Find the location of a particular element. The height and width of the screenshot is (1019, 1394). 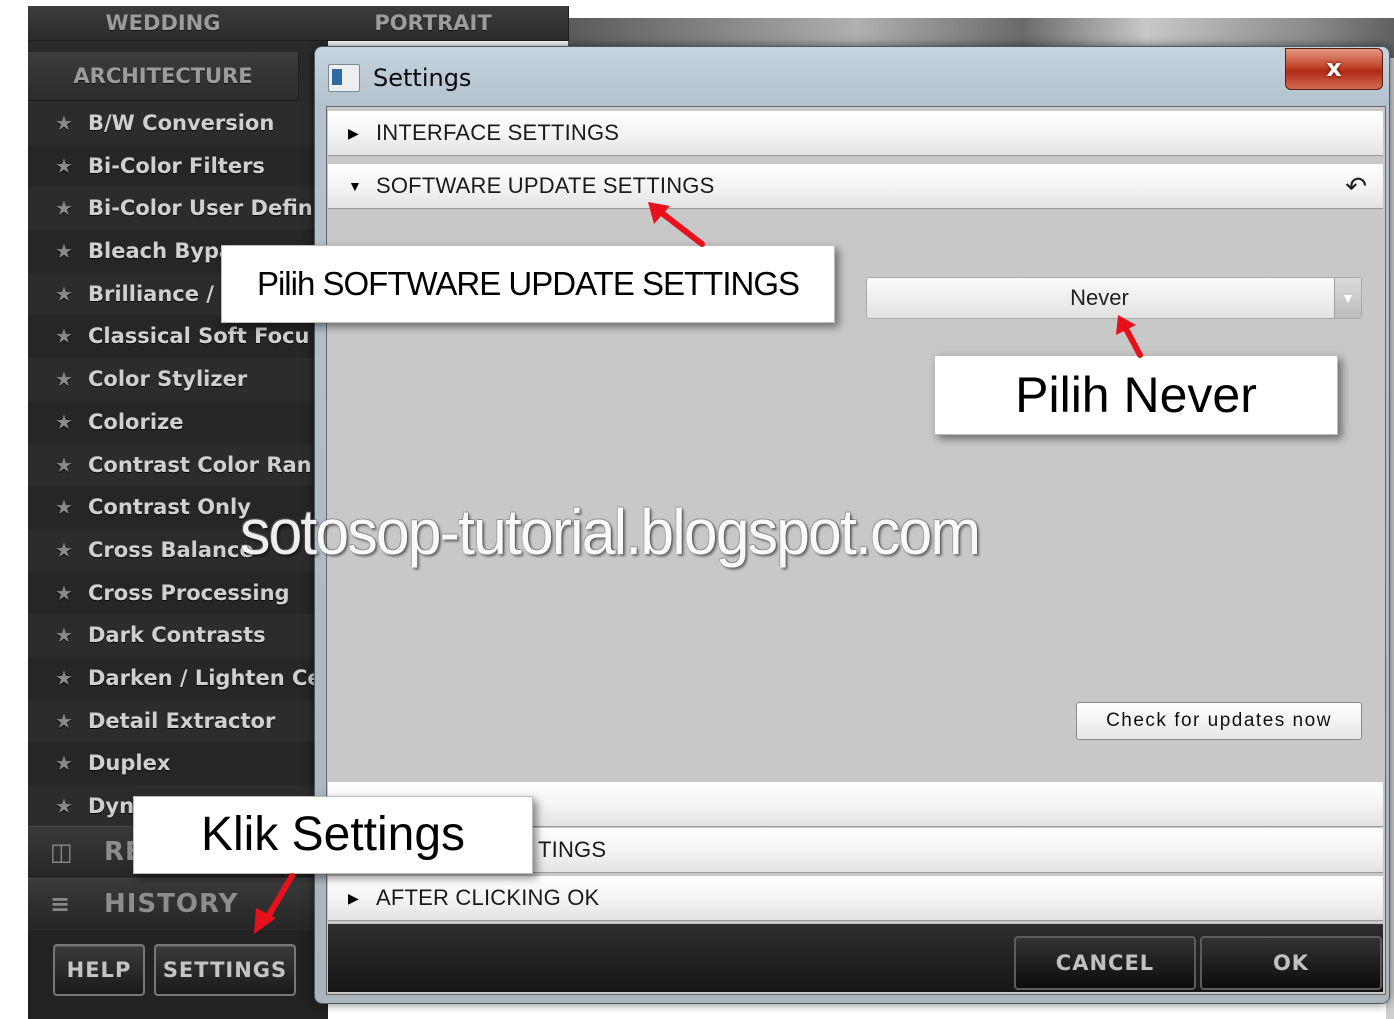

software-update-settings-header: ▼ SOFTWARE UPDATE SETTINGS ↶ is located at coordinates (855, 186).